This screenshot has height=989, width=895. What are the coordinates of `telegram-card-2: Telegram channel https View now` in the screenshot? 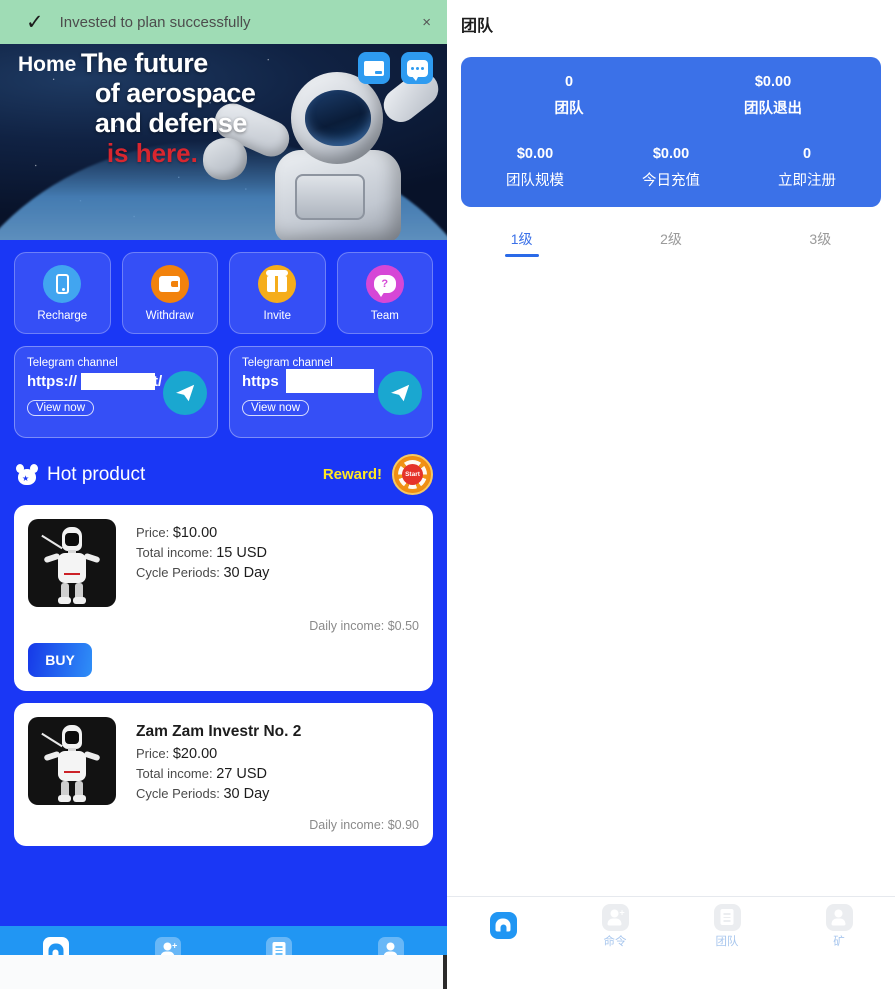 It's located at (331, 392).